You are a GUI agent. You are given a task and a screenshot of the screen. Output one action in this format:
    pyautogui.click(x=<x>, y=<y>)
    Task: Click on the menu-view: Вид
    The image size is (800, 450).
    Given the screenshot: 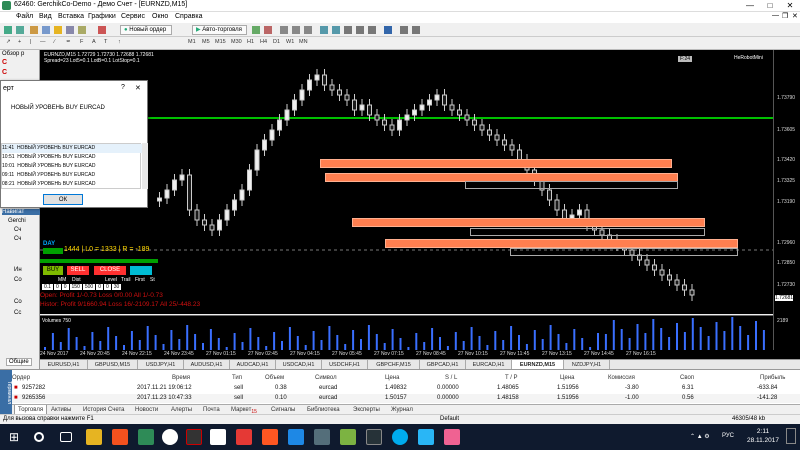 What is the action you would take?
    pyautogui.click(x=45, y=16)
    